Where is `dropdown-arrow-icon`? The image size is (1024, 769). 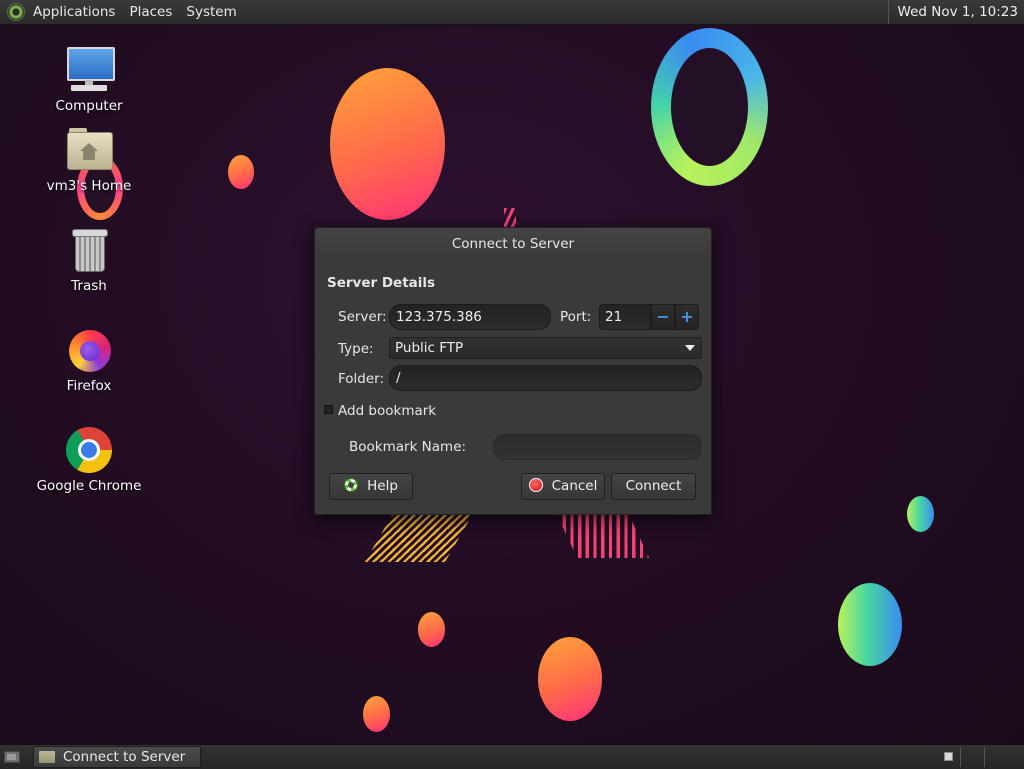
dropdown-arrow-icon is located at coordinates (690, 348).